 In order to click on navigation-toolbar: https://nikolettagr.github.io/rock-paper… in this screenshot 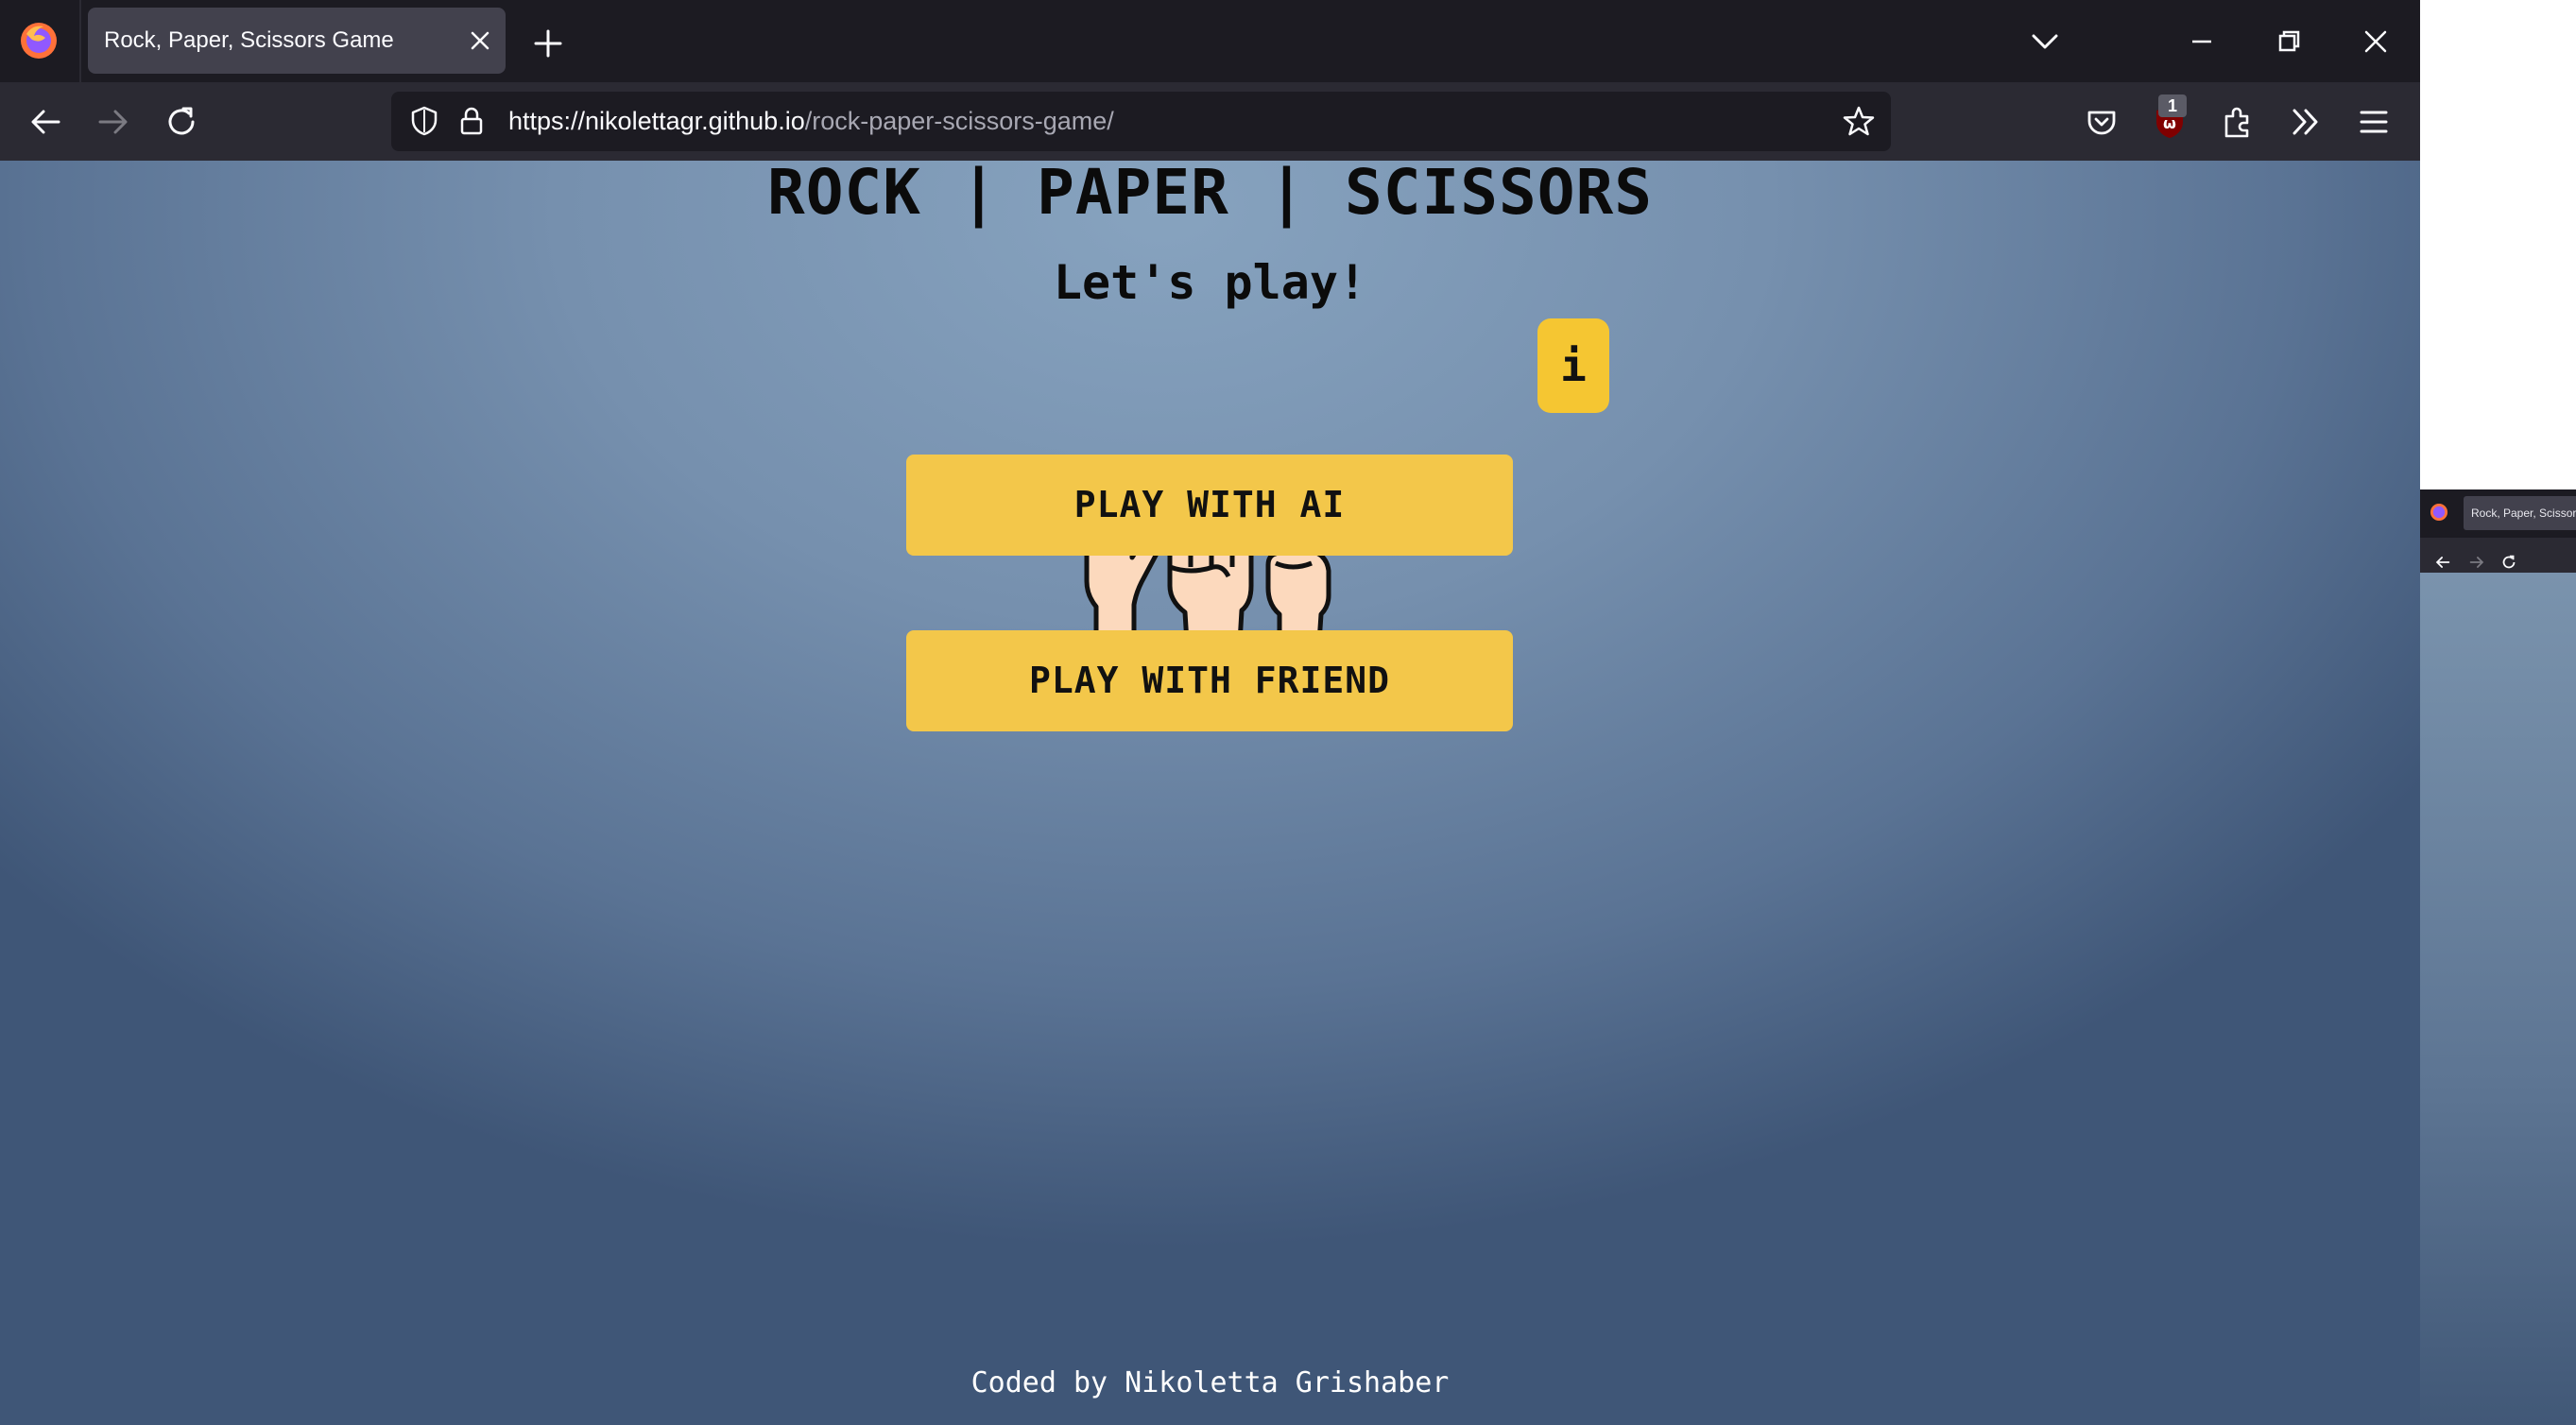, I will do `click(1210, 121)`.